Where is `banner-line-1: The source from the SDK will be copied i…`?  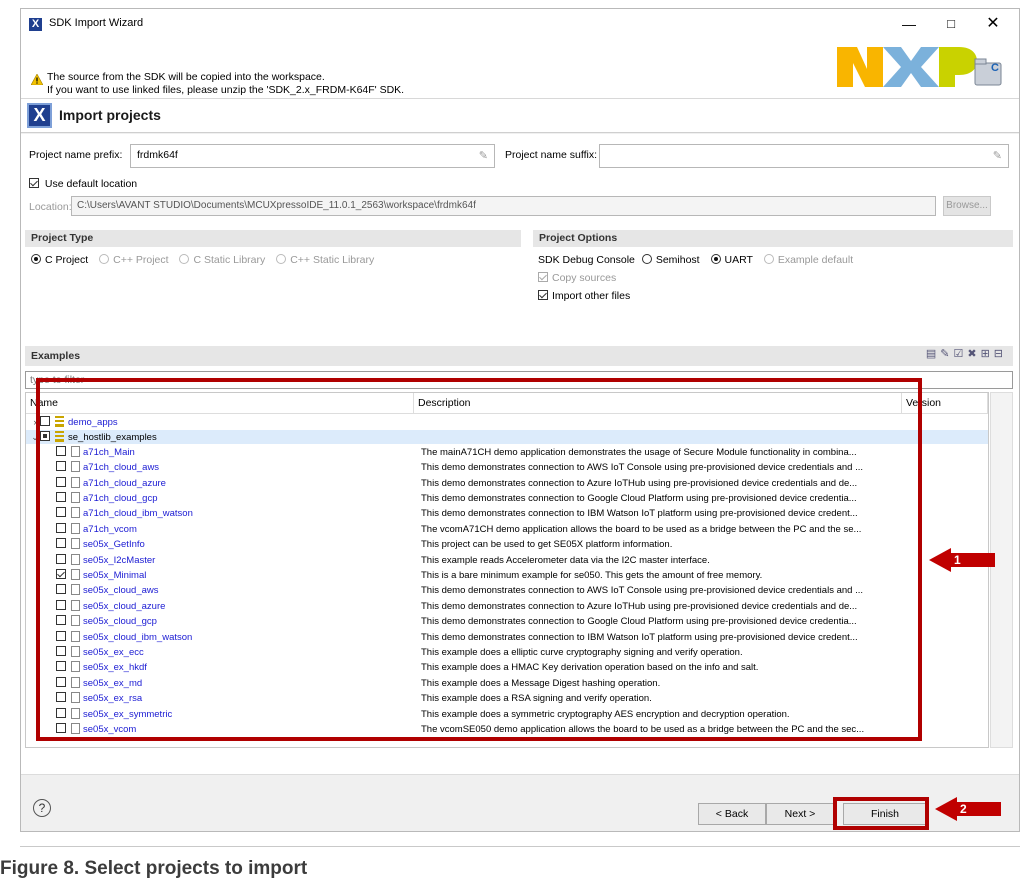
banner-line-1: The source from the SDK will be copied i… is located at coordinates (186, 77).